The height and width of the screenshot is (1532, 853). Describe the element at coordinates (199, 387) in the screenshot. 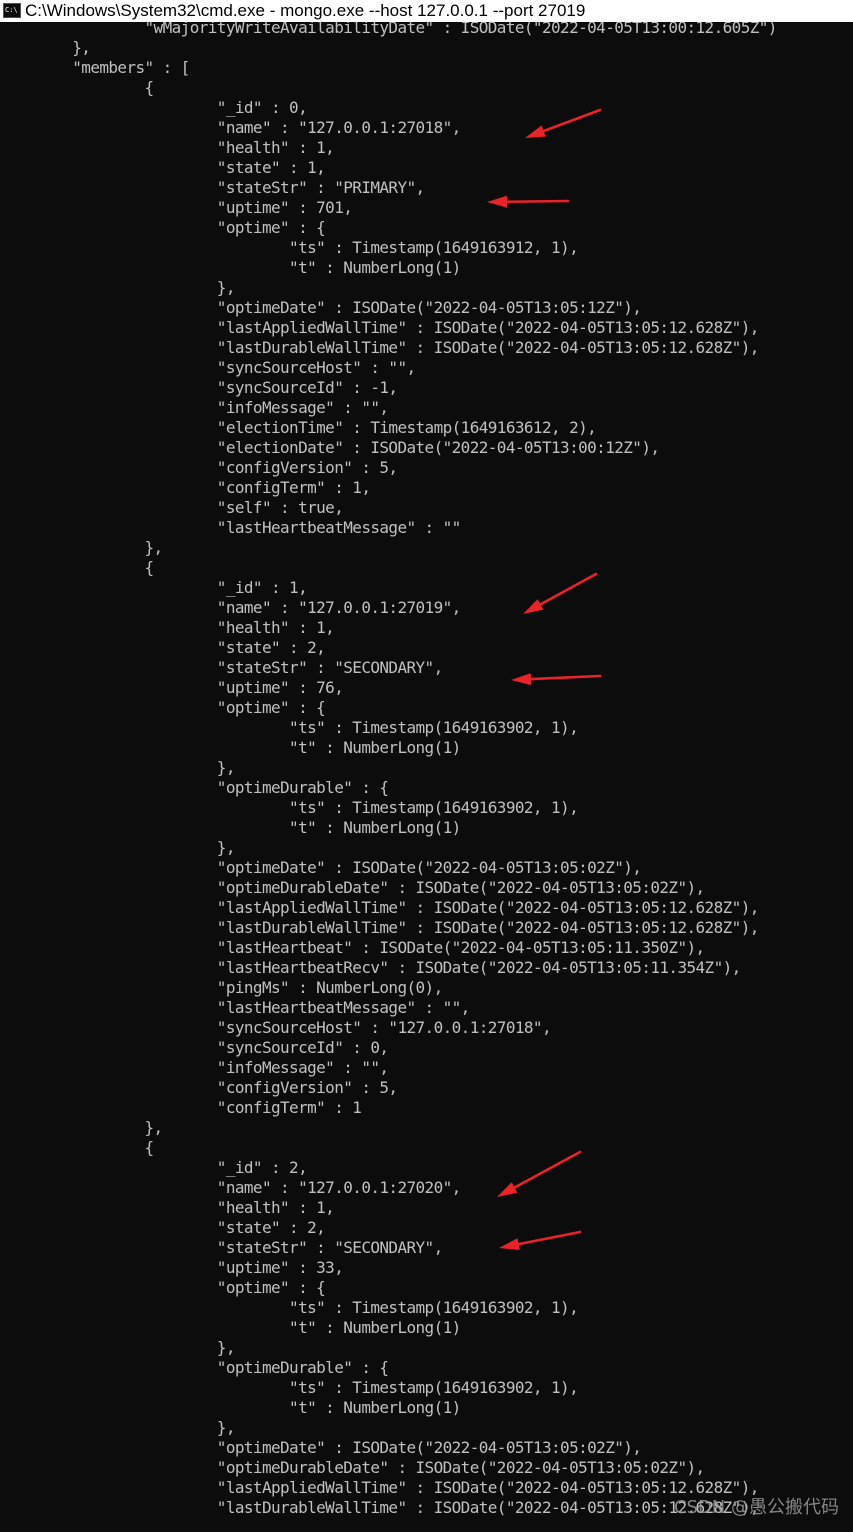

I see `console-line: "syncSourceId" : -1,` at that location.